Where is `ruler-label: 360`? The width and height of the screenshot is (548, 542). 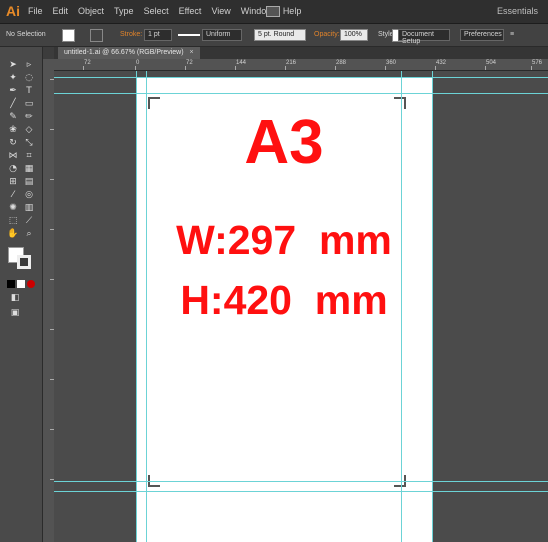 ruler-label: 360 is located at coordinates (391, 63).